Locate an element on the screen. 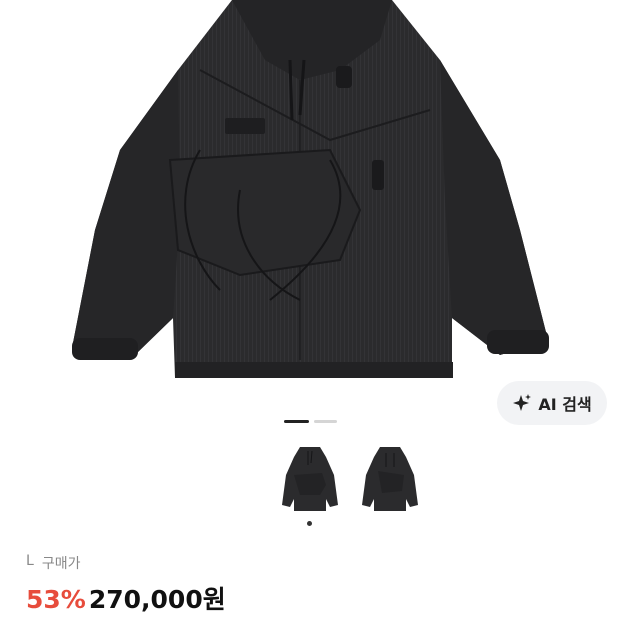 Image resolution: width=620 pixels, height=620 pixels. gallery-indicator-active is located at coordinates (296, 421).